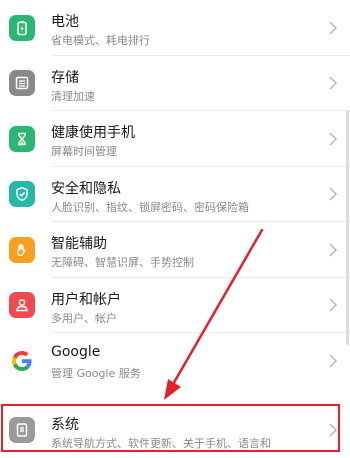 This screenshot has height=458, width=350. What do you see at coordinates (79, 243) in the screenshot?
I see `settings-item-title: 智能辅助` at bounding box center [79, 243].